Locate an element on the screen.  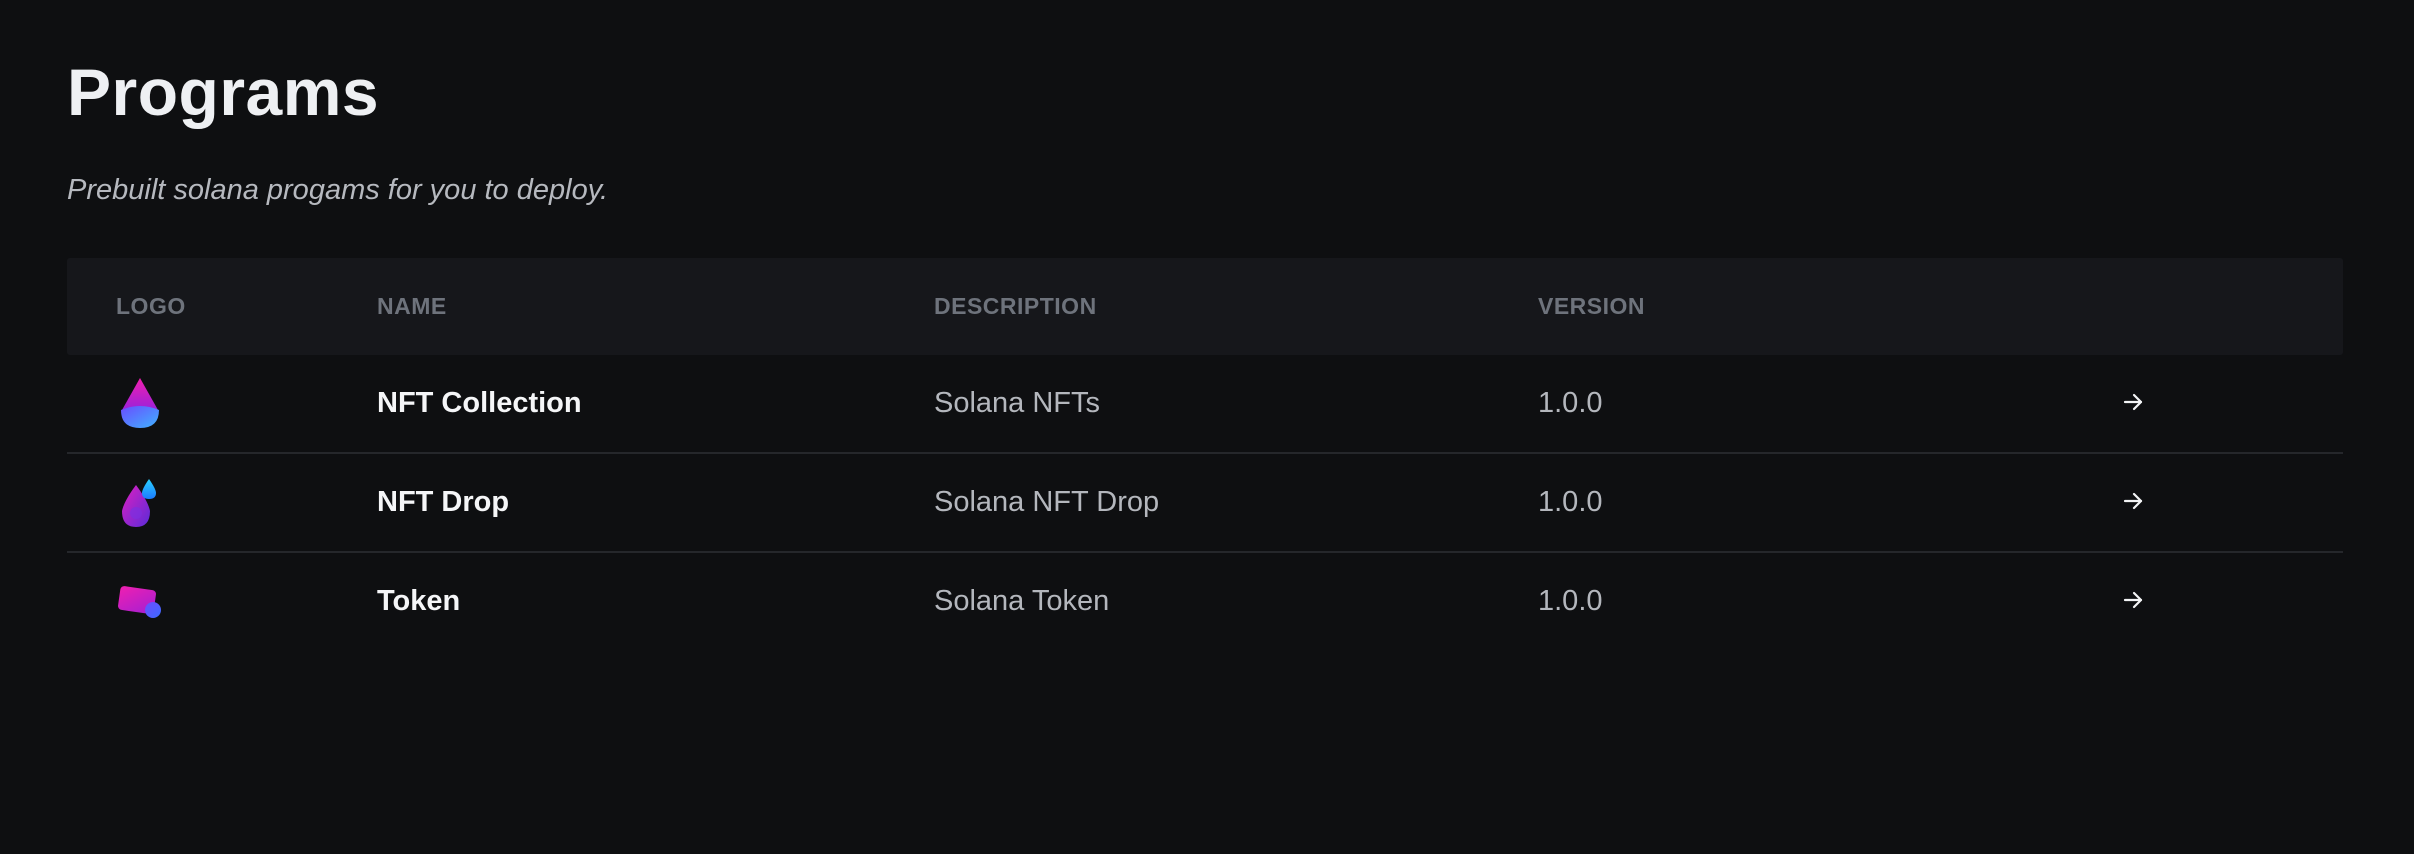
token-icon is located at coordinates (139, 601).